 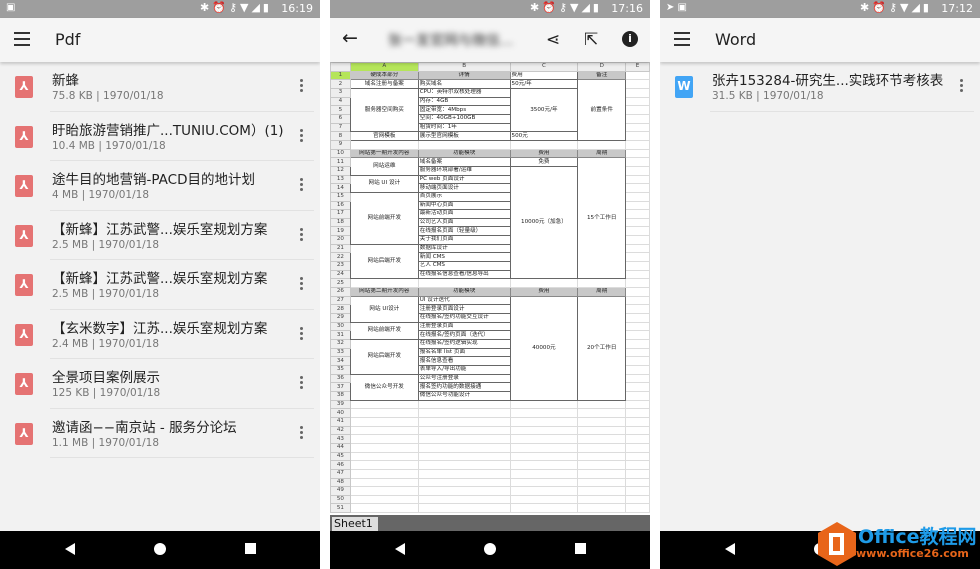 I want to click on row-header: 3, so click(x=340, y=92).